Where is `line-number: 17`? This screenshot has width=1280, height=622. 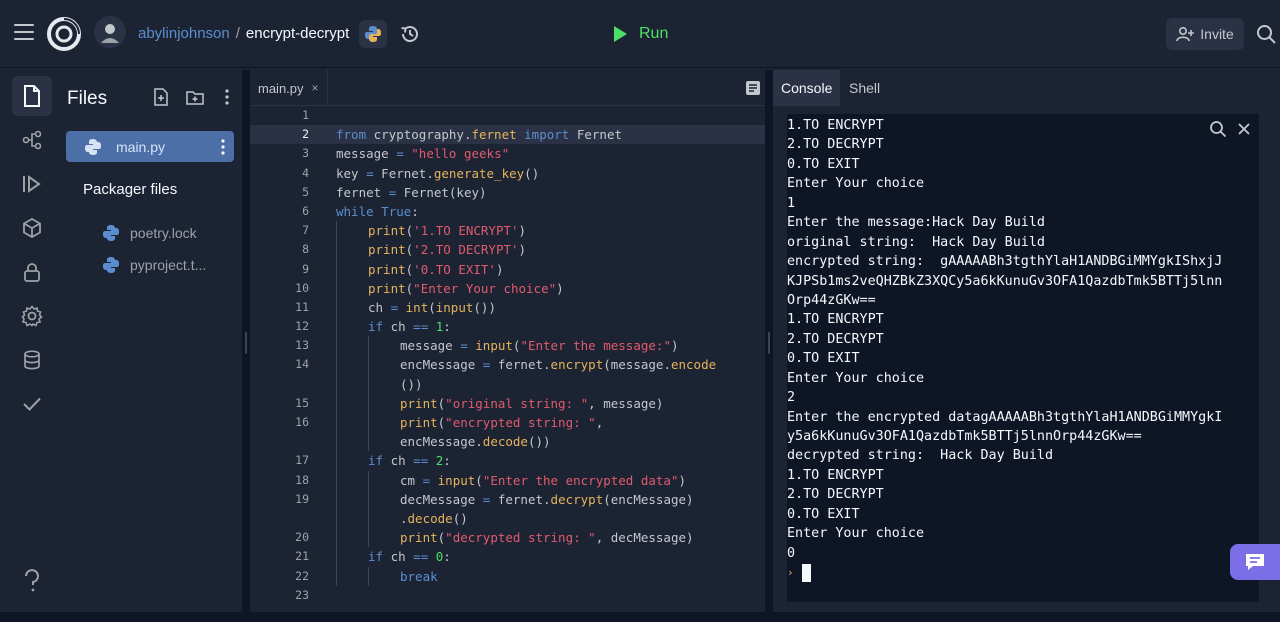 line-number: 17 is located at coordinates (302, 460).